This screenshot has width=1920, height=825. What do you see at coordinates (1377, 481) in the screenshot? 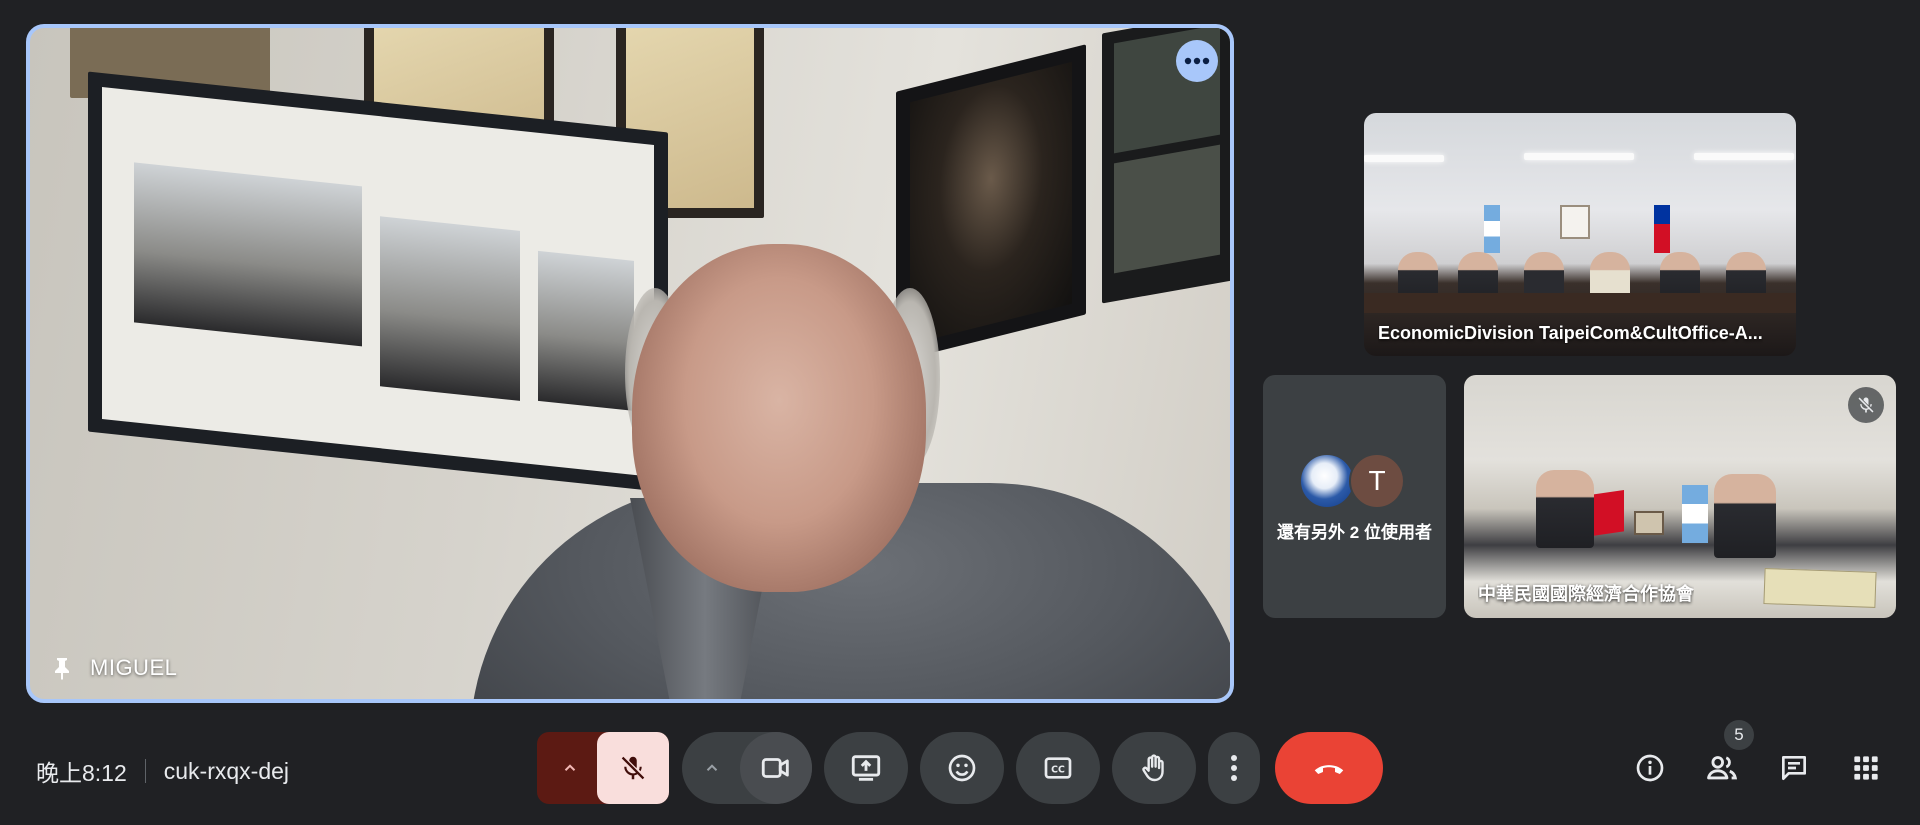
I see `avatar: T` at bounding box center [1377, 481].